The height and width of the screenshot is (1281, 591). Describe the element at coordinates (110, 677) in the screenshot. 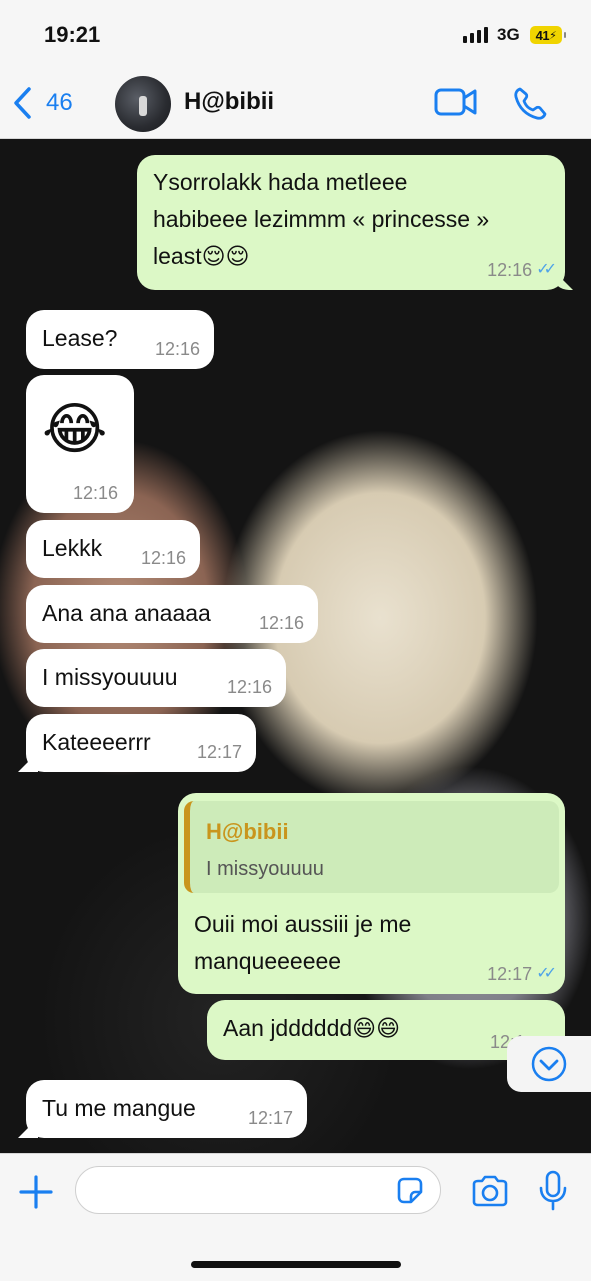

I see `message-text: I missyouuuu` at that location.